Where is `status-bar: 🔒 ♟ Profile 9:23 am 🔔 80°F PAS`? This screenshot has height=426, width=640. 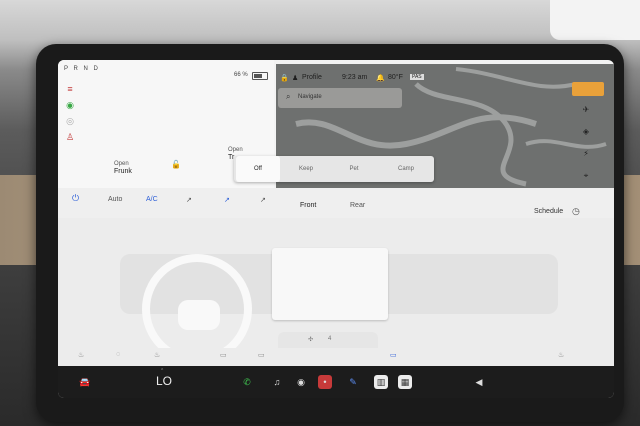 status-bar: 🔒 ♟ Profile 9:23 am 🔔 80°F PAS is located at coordinates (445, 71).